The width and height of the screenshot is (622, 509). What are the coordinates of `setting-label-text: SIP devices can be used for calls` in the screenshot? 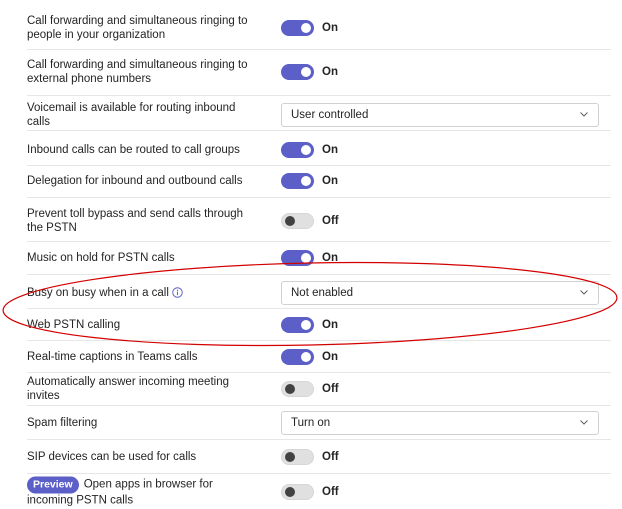 It's located at (112, 457).